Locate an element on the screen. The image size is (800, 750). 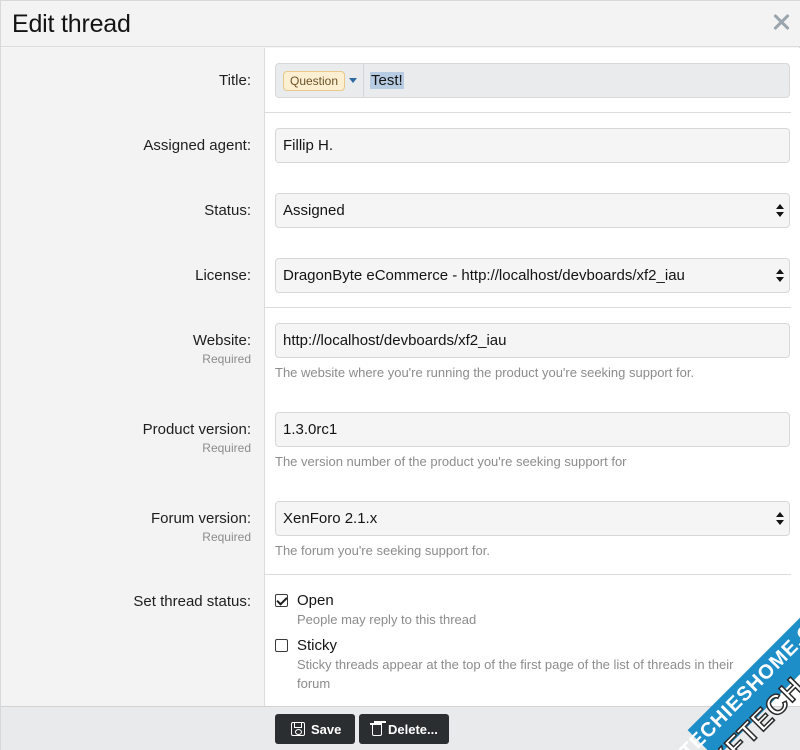
website-input: http://localhost/devboards/xf2_iau is located at coordinates (532, 340).